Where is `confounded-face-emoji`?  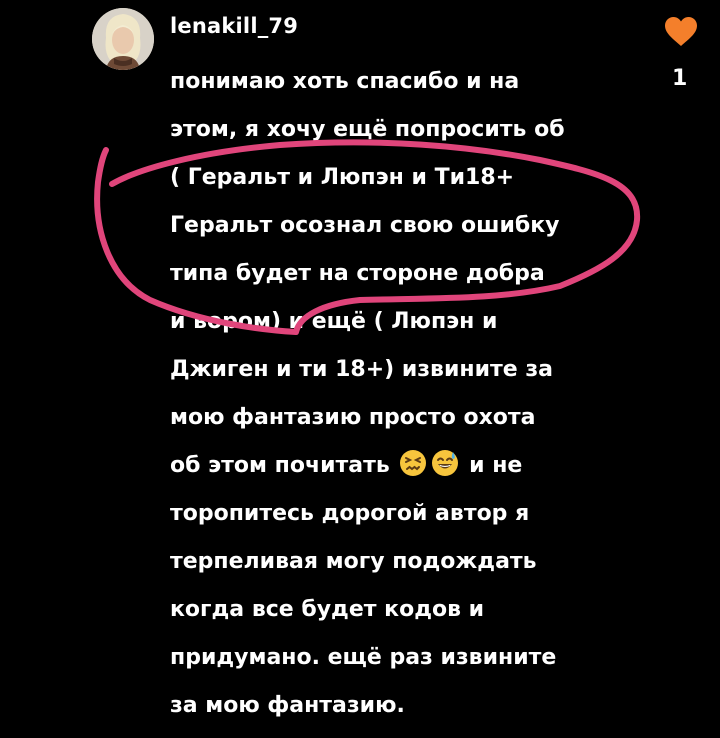 confounded-face-emoji is located at coordinates (413, 461).